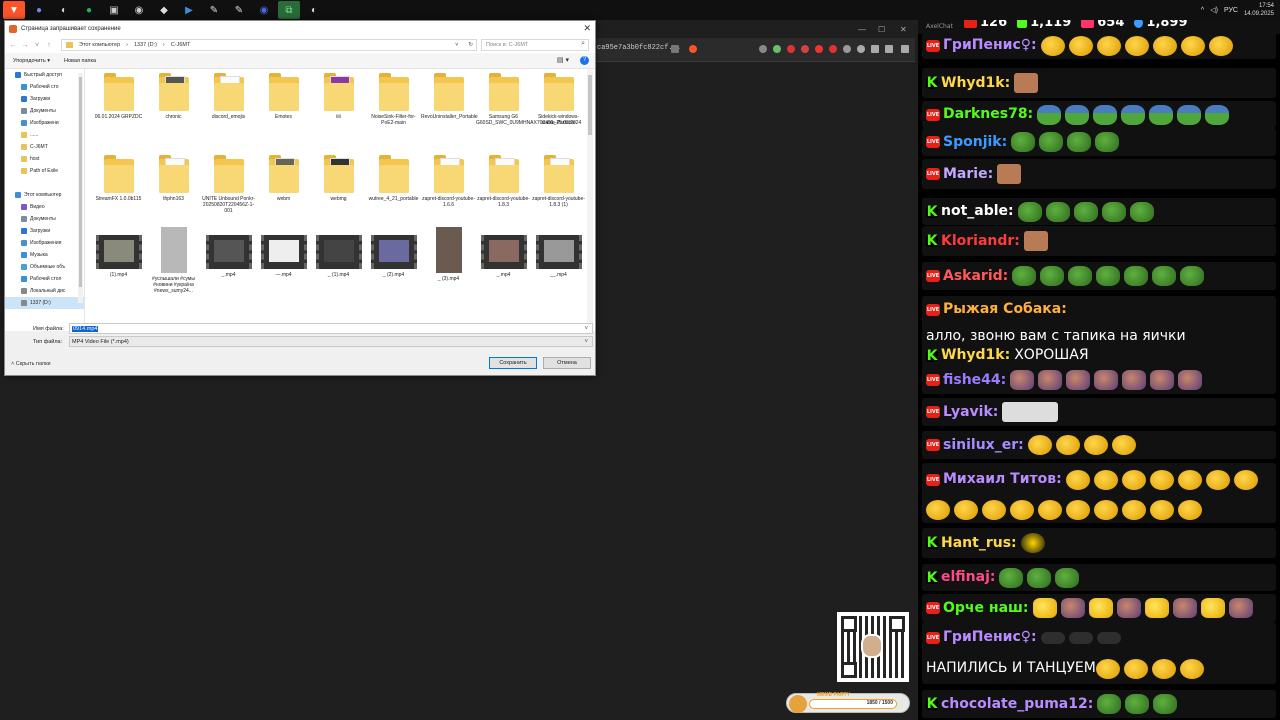 This screenshot has width=1280, height=720. Describe the element at coordinates (44, 267) in the screenshot. I see `nav-item: Объемные объ` at that location.